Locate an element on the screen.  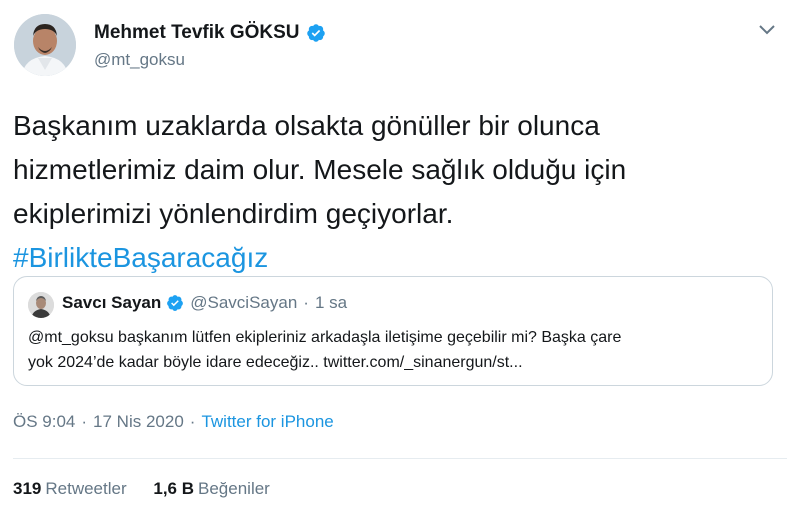
hashtag-link: #BirlikteBaşaracağız is located at coordinates (140, 257).